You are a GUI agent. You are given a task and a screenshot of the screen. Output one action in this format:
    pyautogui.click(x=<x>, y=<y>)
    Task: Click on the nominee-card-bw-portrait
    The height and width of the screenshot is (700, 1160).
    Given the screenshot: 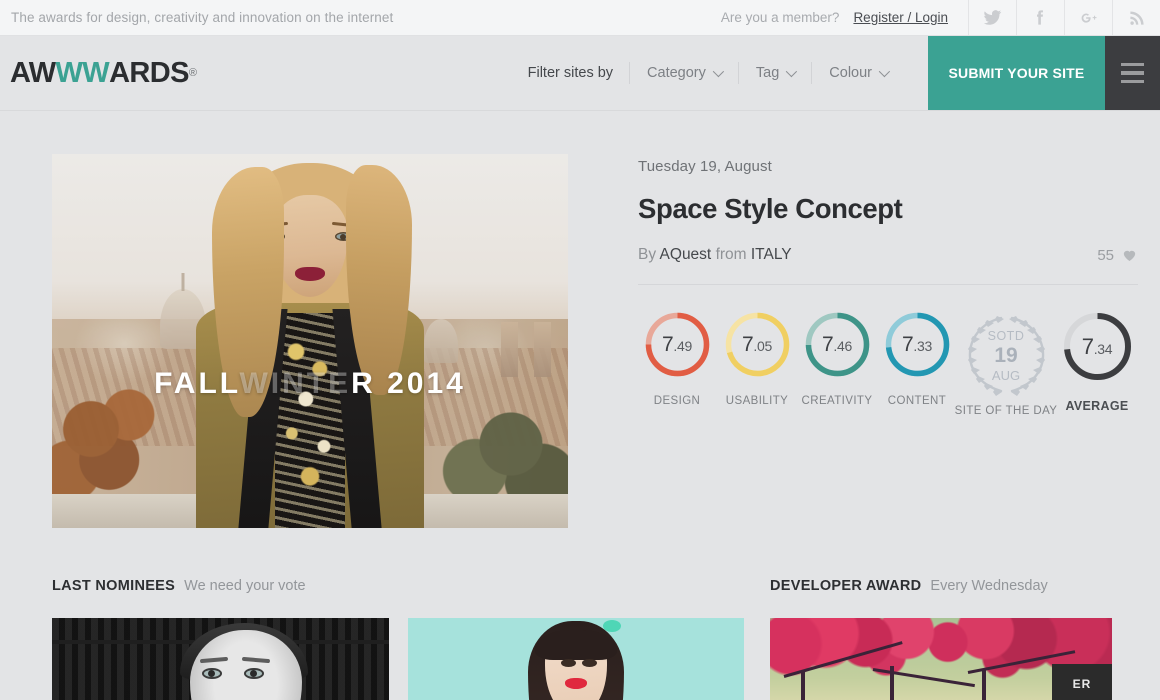 What is the action you would take?
    pyautogui.click(x=220, y=659)
    